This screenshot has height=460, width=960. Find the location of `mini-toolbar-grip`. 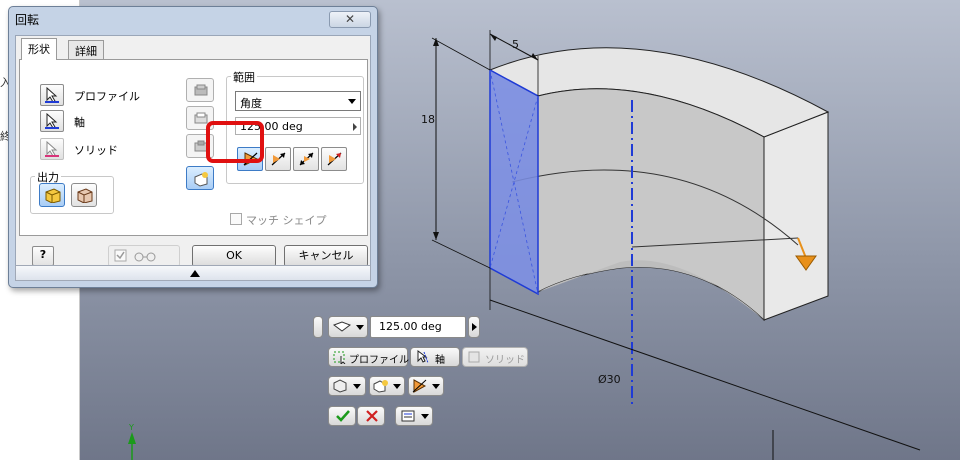

mini-toolbar-grip is located at coordinates (318, 327).